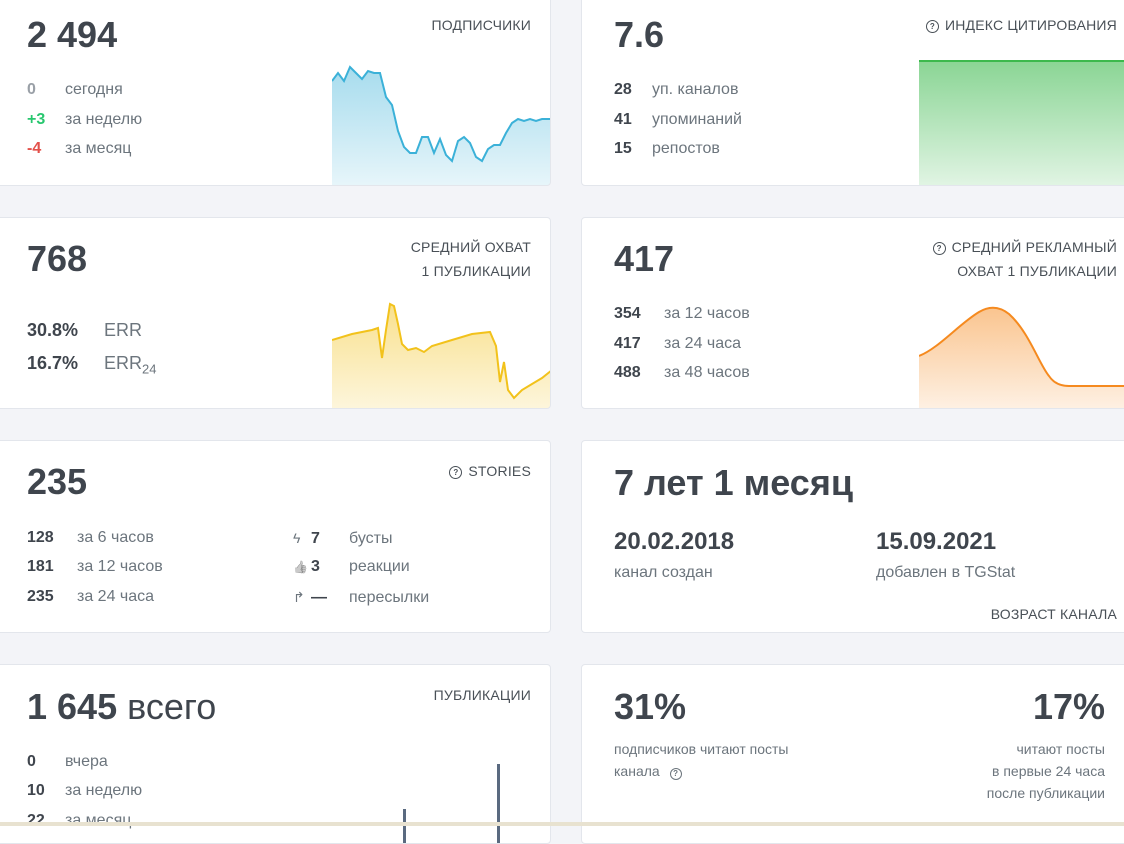  Describe the element at coordinates (682, 372) in the screenshot. I see `ad-reach-48h-row: 488 за 48 часов` at that location.